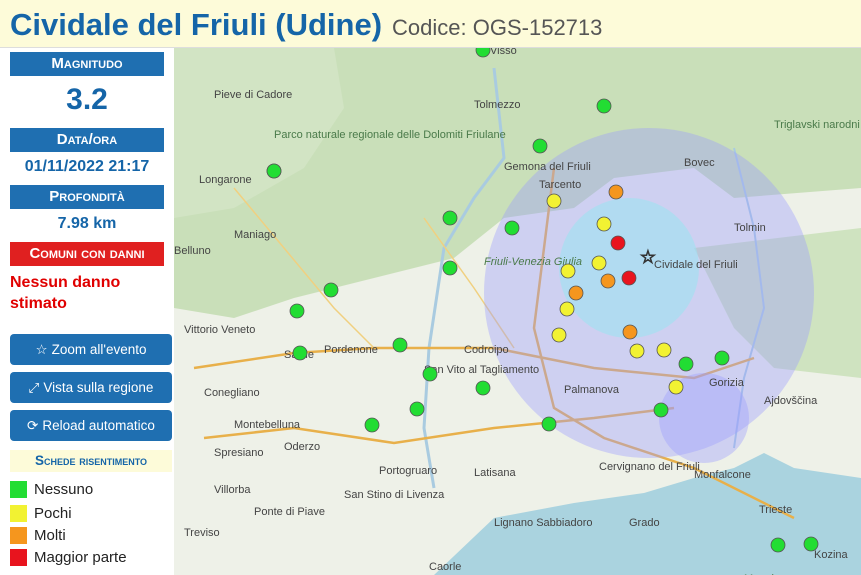  Describe the element at coordinates (91, 461) in the screenshot. I see `legend-title: Schede risentimento` at that location.